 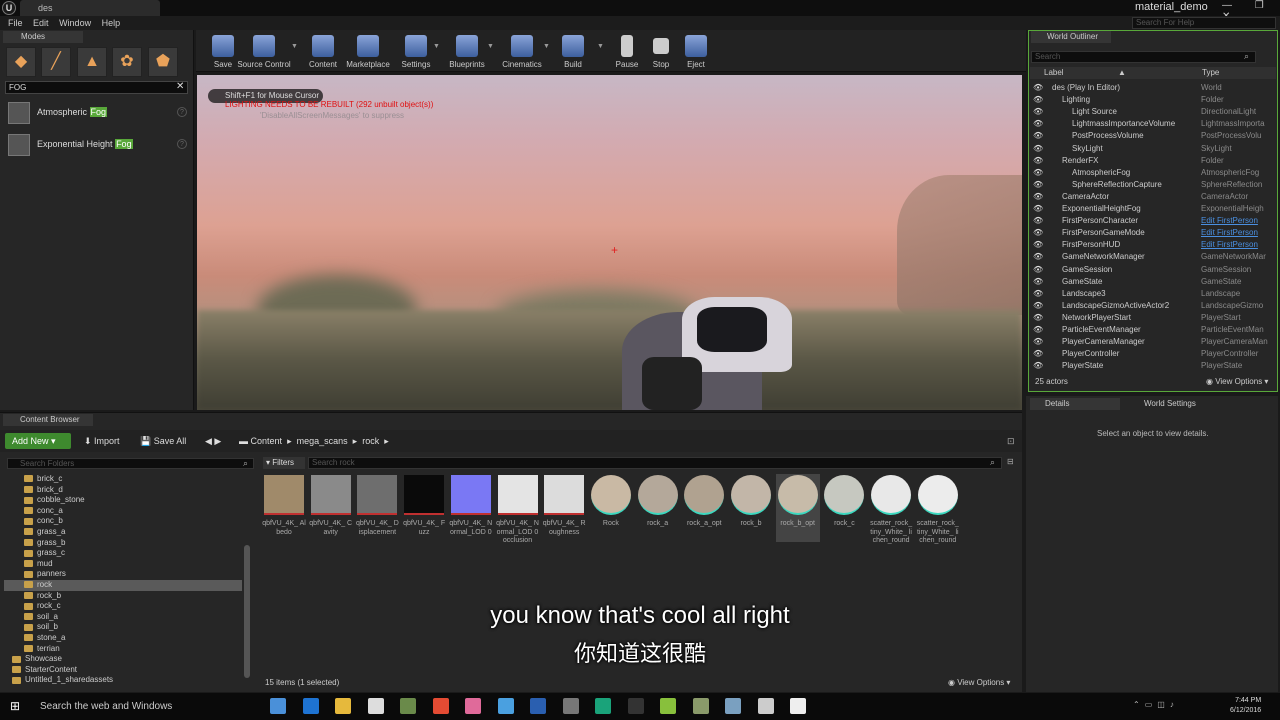 What do you see at coordinates (331, 508) in the screenshot?
I see `asset-tile: qbfVU_4K_ Cavity` at bounding box center [331, 508].